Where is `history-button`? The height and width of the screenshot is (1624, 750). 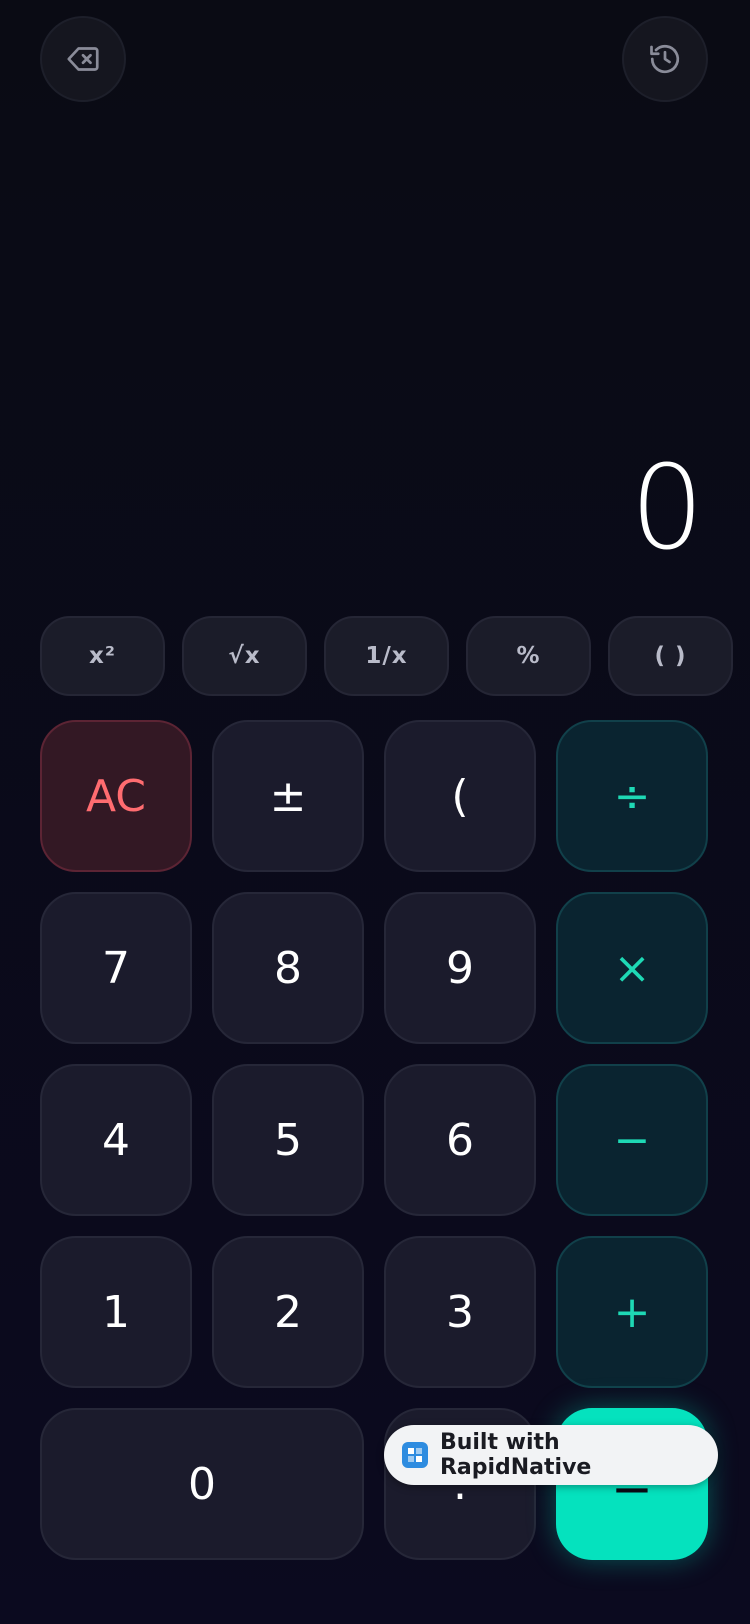
history-button is located at coordinates (665, 59).